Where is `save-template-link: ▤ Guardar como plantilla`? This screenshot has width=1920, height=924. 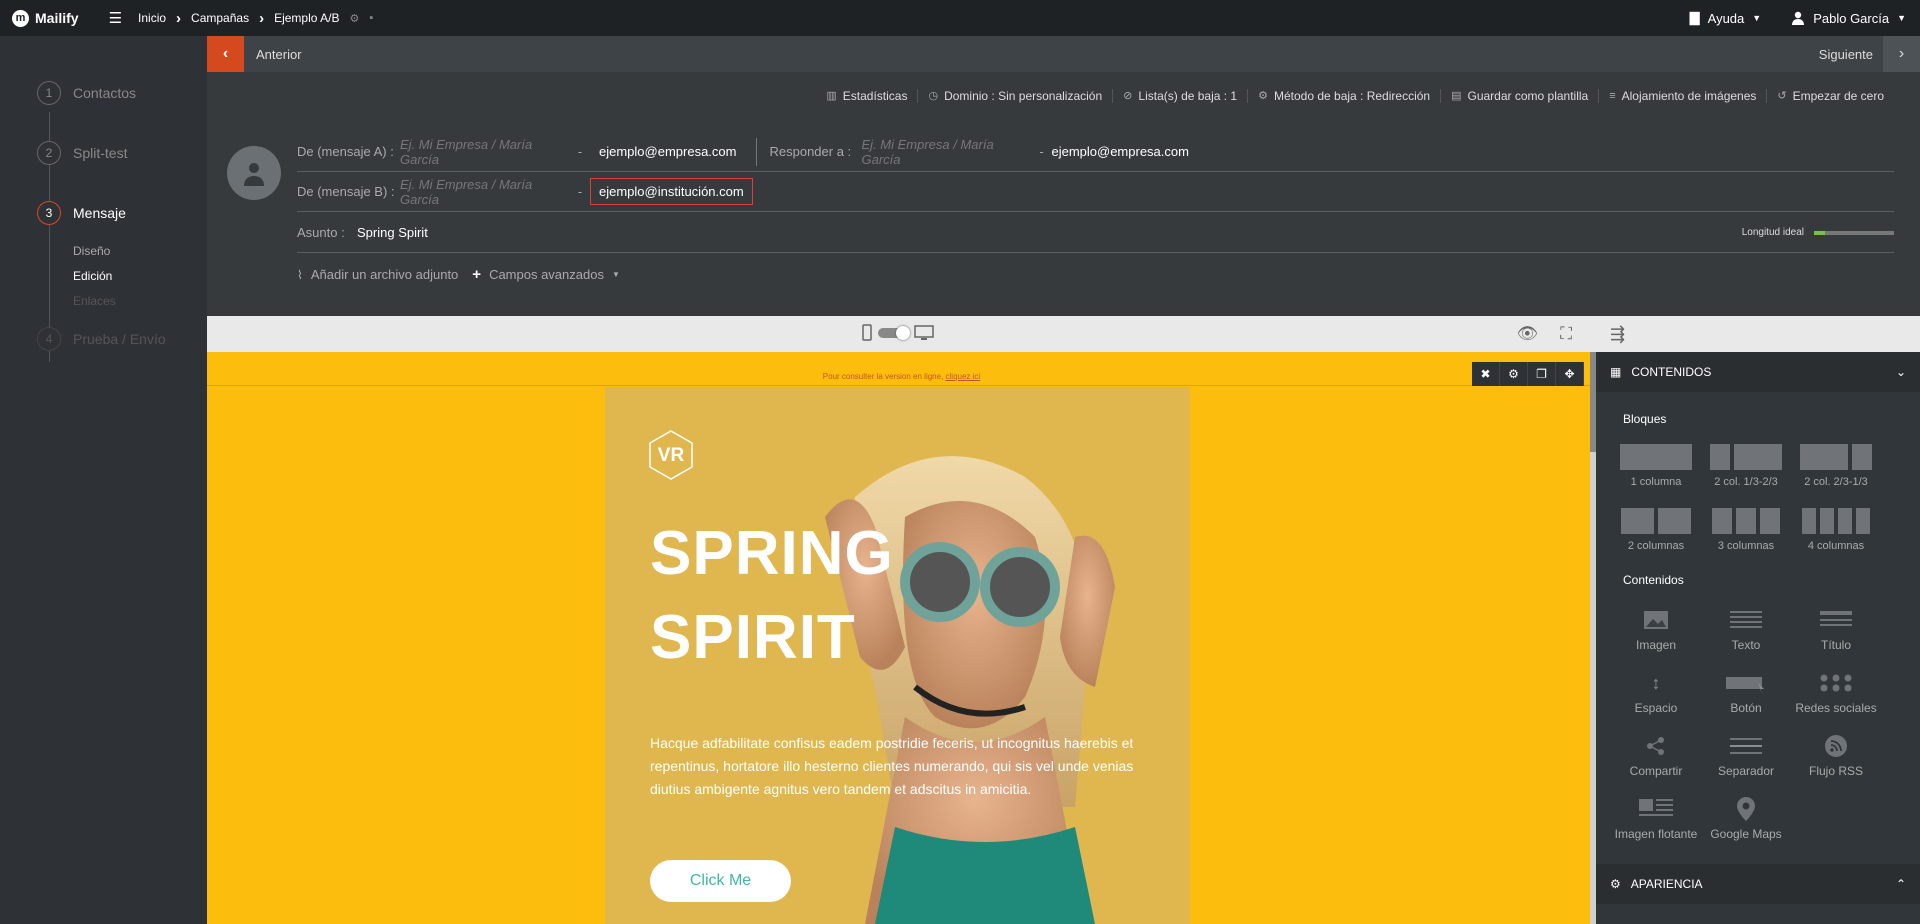
save-template-link: ▤ Guardar como plantilla is located at coordinates (1520, 96).